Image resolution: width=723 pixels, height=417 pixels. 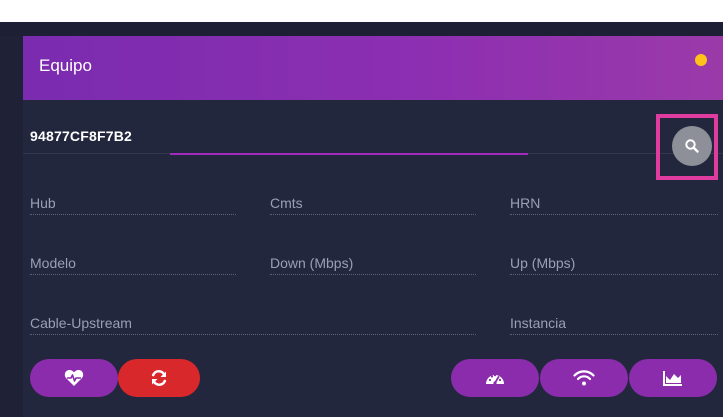 What do you see at coordinates (253, 325) in the screenshot?
I see `cable-upstream-field: Cable-Upstream` at bounding box center [253, 325].